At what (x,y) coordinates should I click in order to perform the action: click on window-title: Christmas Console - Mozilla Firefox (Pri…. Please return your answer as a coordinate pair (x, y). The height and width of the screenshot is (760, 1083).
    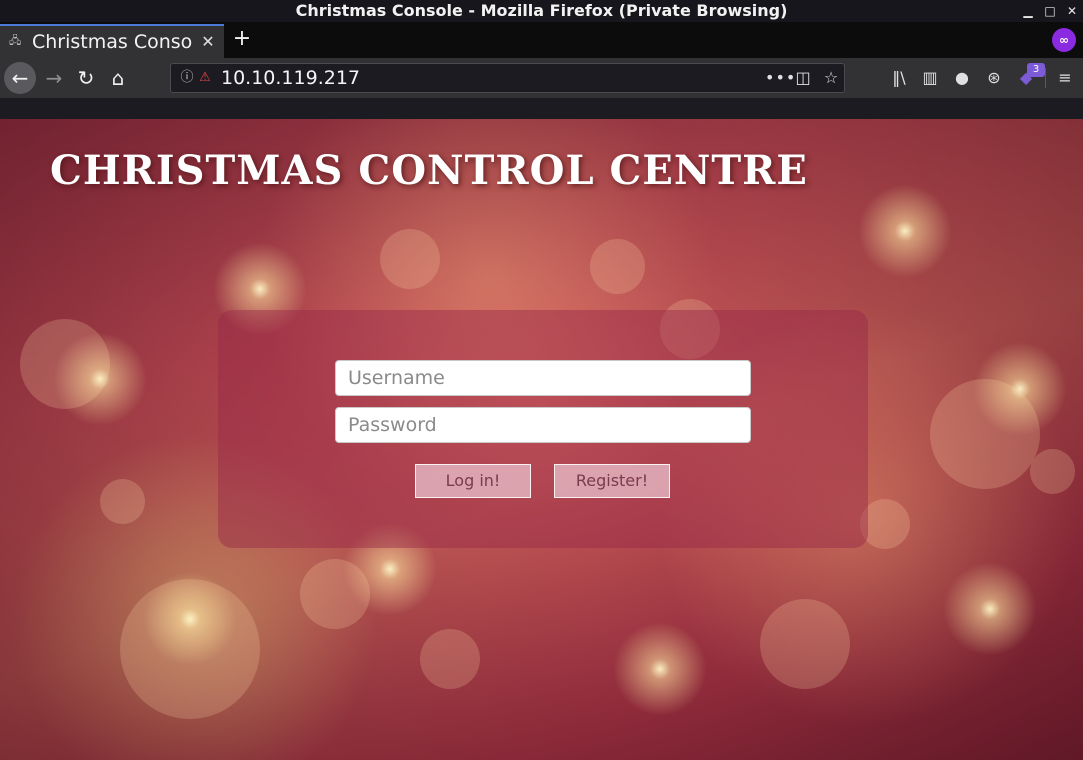
    Looking at the image, I should click on (541, 10).